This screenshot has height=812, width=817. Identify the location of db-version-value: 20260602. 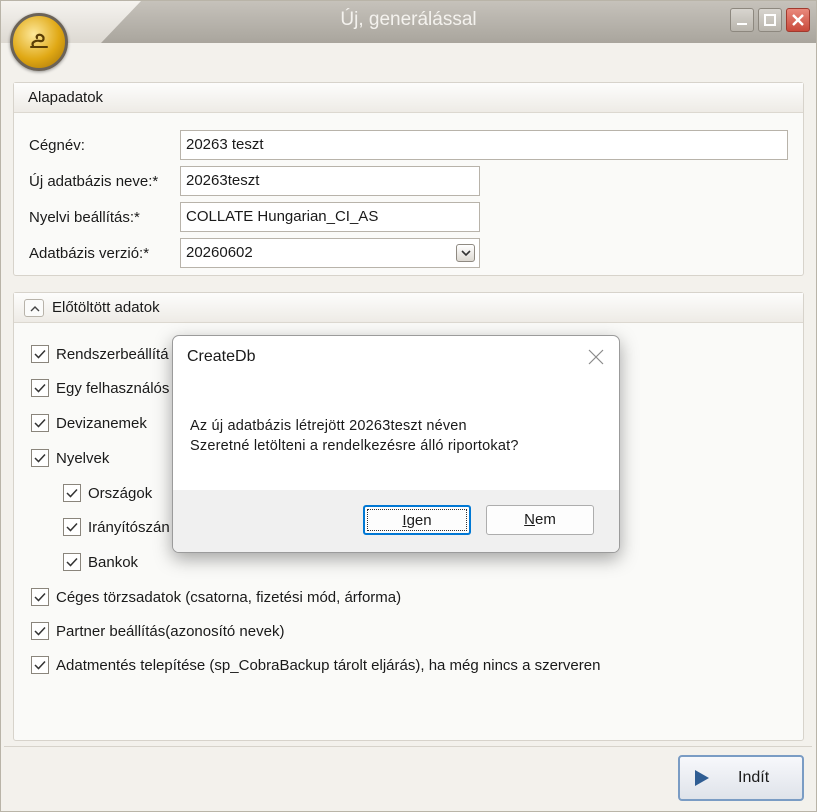
(219, 252).